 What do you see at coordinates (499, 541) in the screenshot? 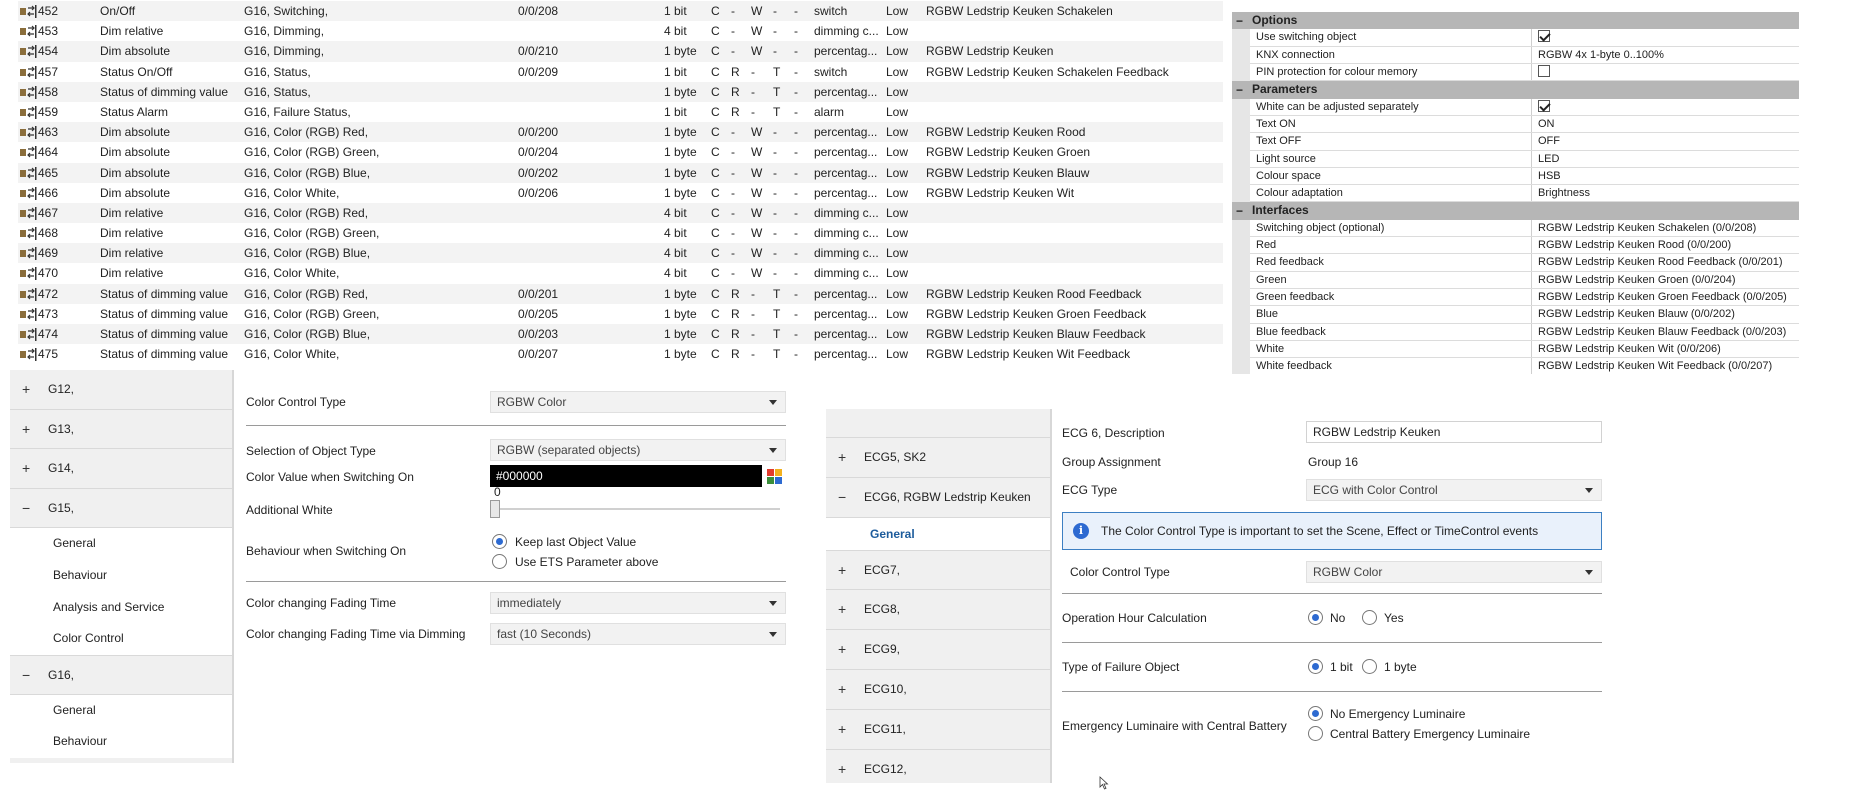
I see `radio-keep-last` at bounding box center [499, 541].